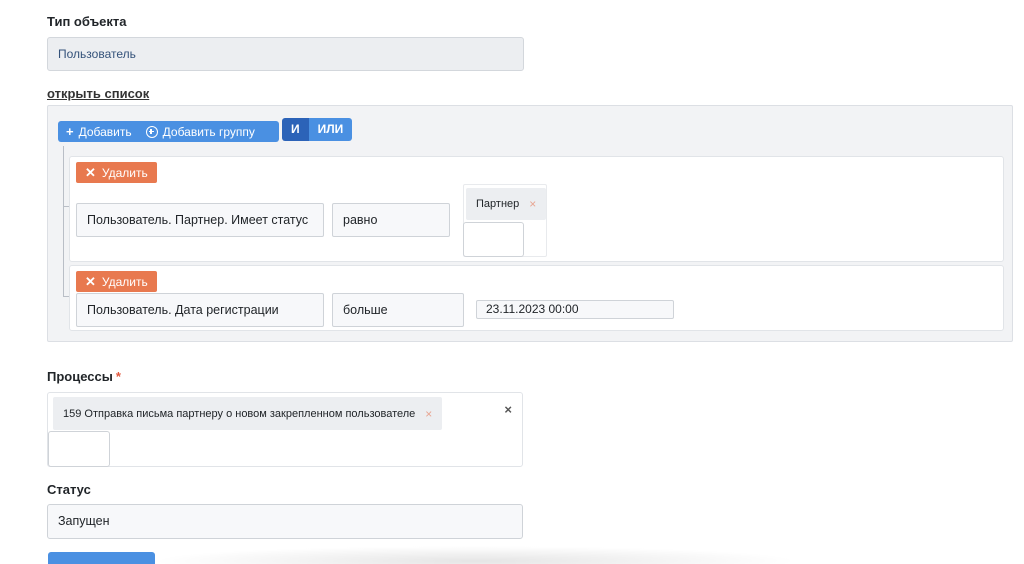 Image resolution: width=1024 pixels, height=564 pixels. Describe the element at coordinates (105, 131) in the screenshot. I see `add-rule-label: Добавить` at that location.